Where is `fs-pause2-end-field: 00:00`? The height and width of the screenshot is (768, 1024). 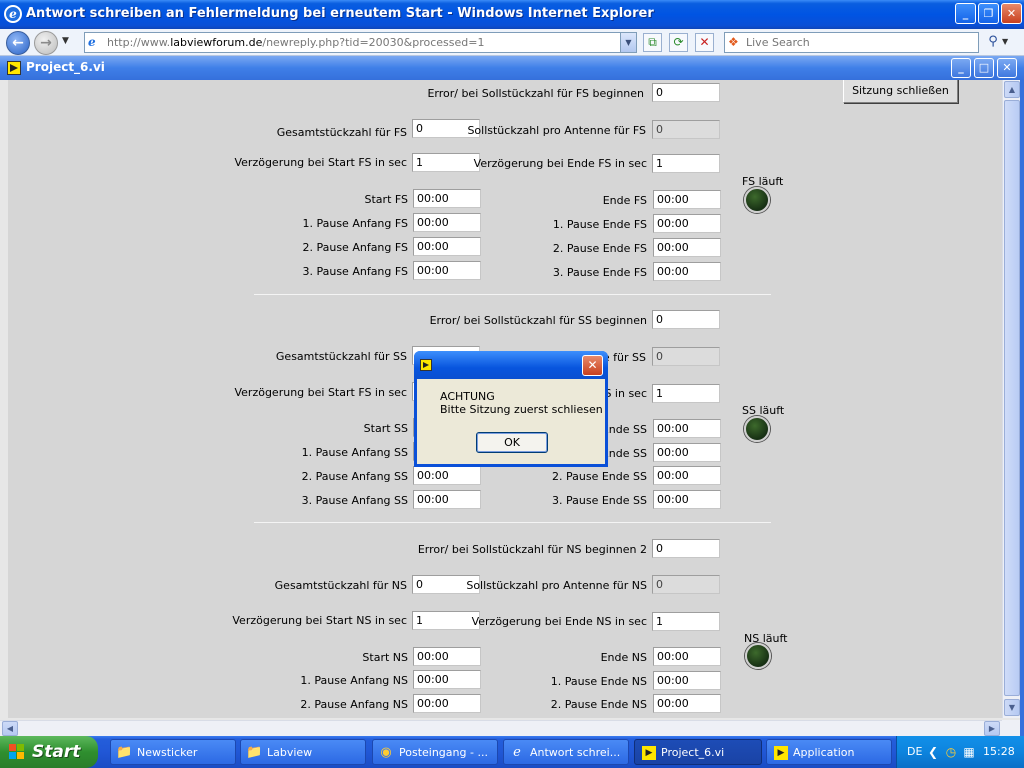
fs-pause2-end-field: 00:00 is located at coordinates (687, 247).